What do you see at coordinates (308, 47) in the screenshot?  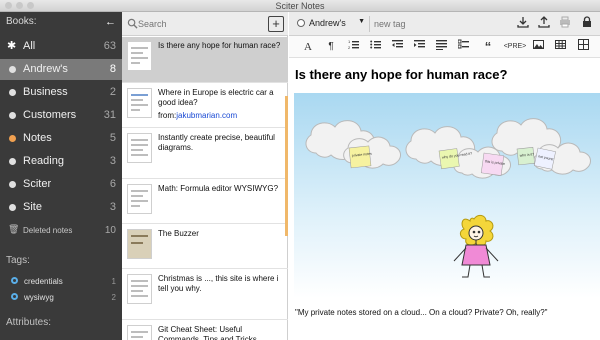 I see `font-style-button: A` at bounding box center [308, 47].